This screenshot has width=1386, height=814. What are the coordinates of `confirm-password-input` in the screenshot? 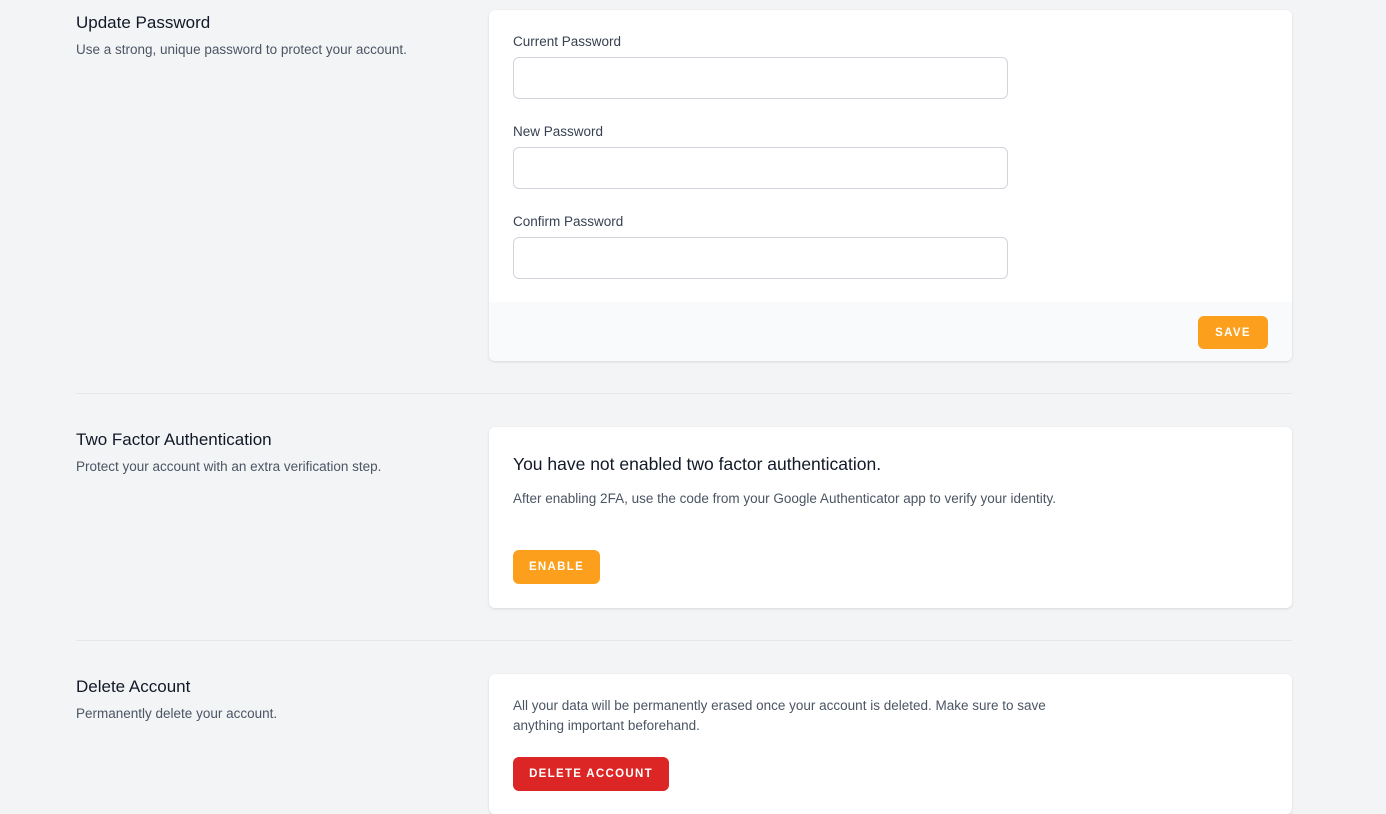 It's located at (760, 258).